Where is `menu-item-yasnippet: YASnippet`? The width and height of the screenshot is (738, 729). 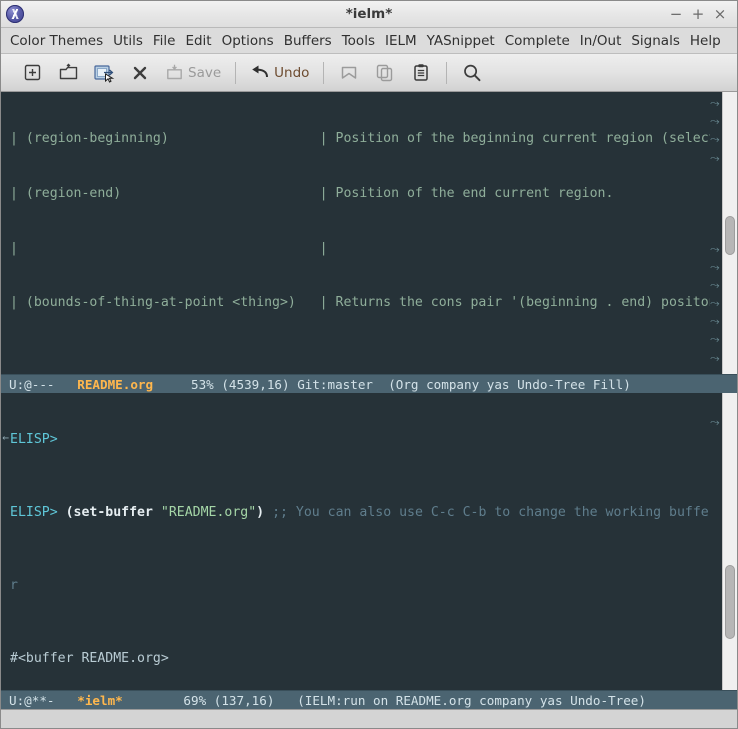 menu-item-yasnippet: YASnippet is located at coordinates (461, 41).